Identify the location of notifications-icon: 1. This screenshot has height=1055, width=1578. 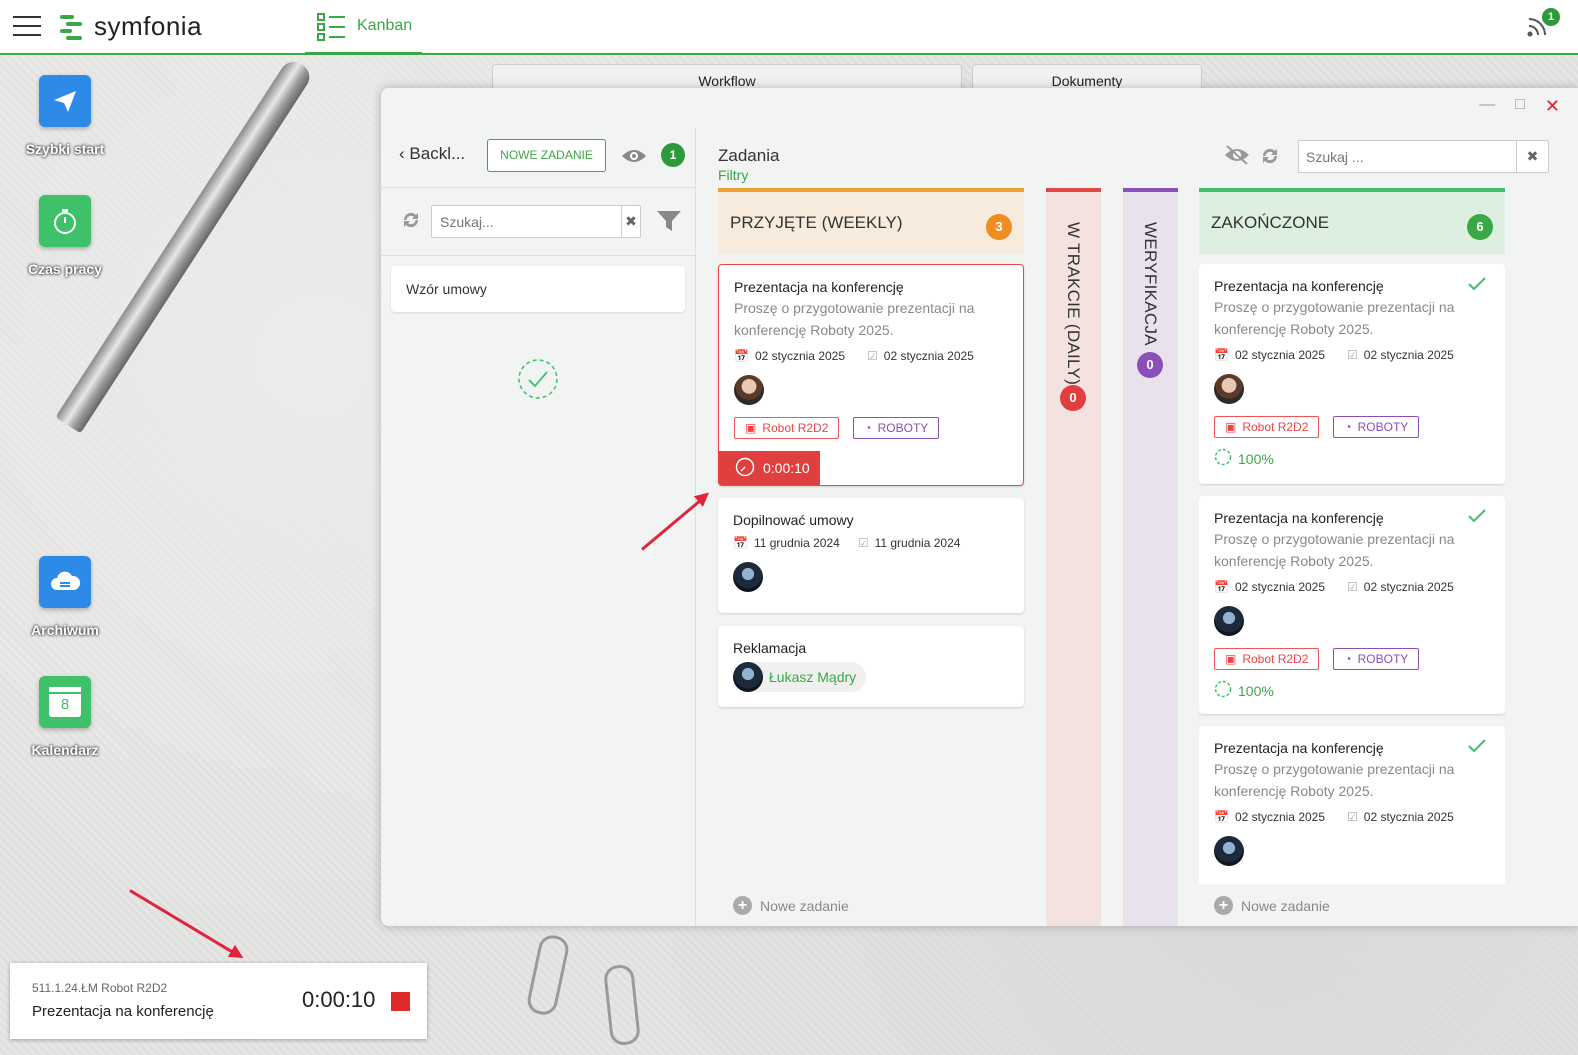
(1543, 25).